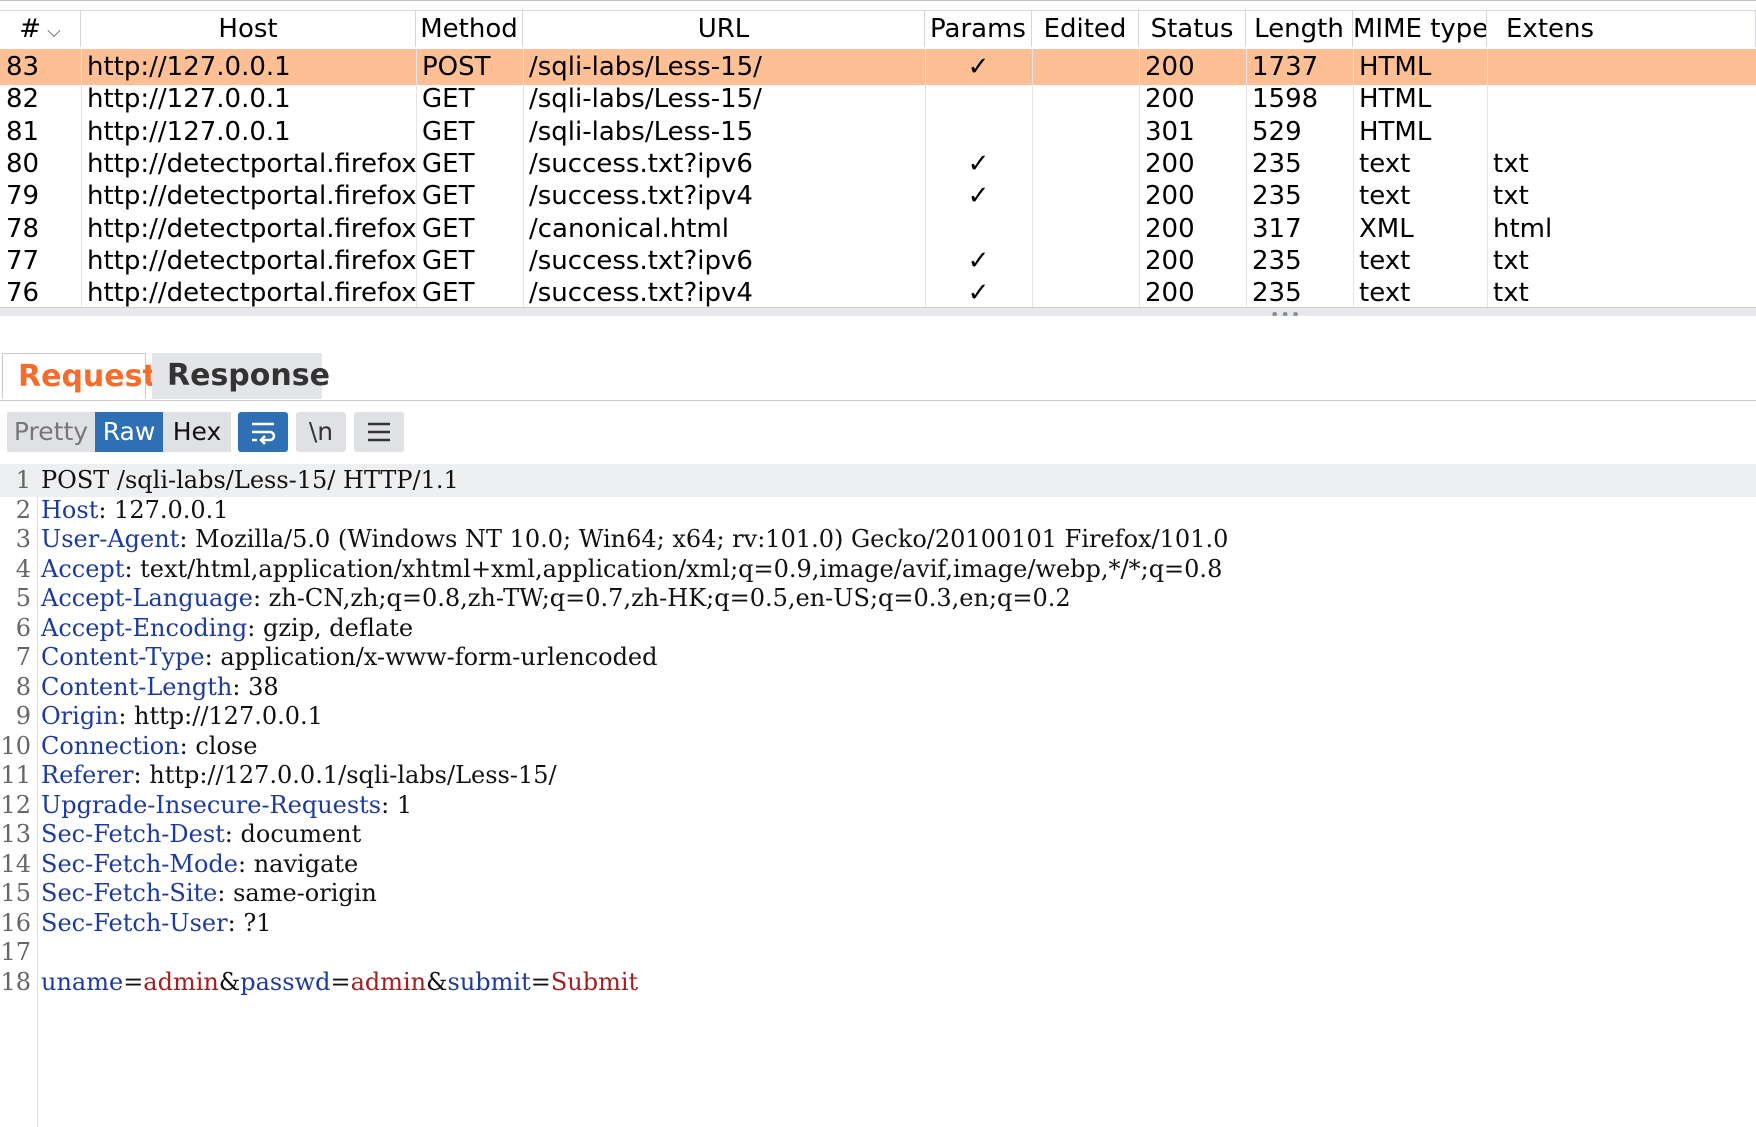  I want to click on column-header-status: Status, so click(1192, 29).